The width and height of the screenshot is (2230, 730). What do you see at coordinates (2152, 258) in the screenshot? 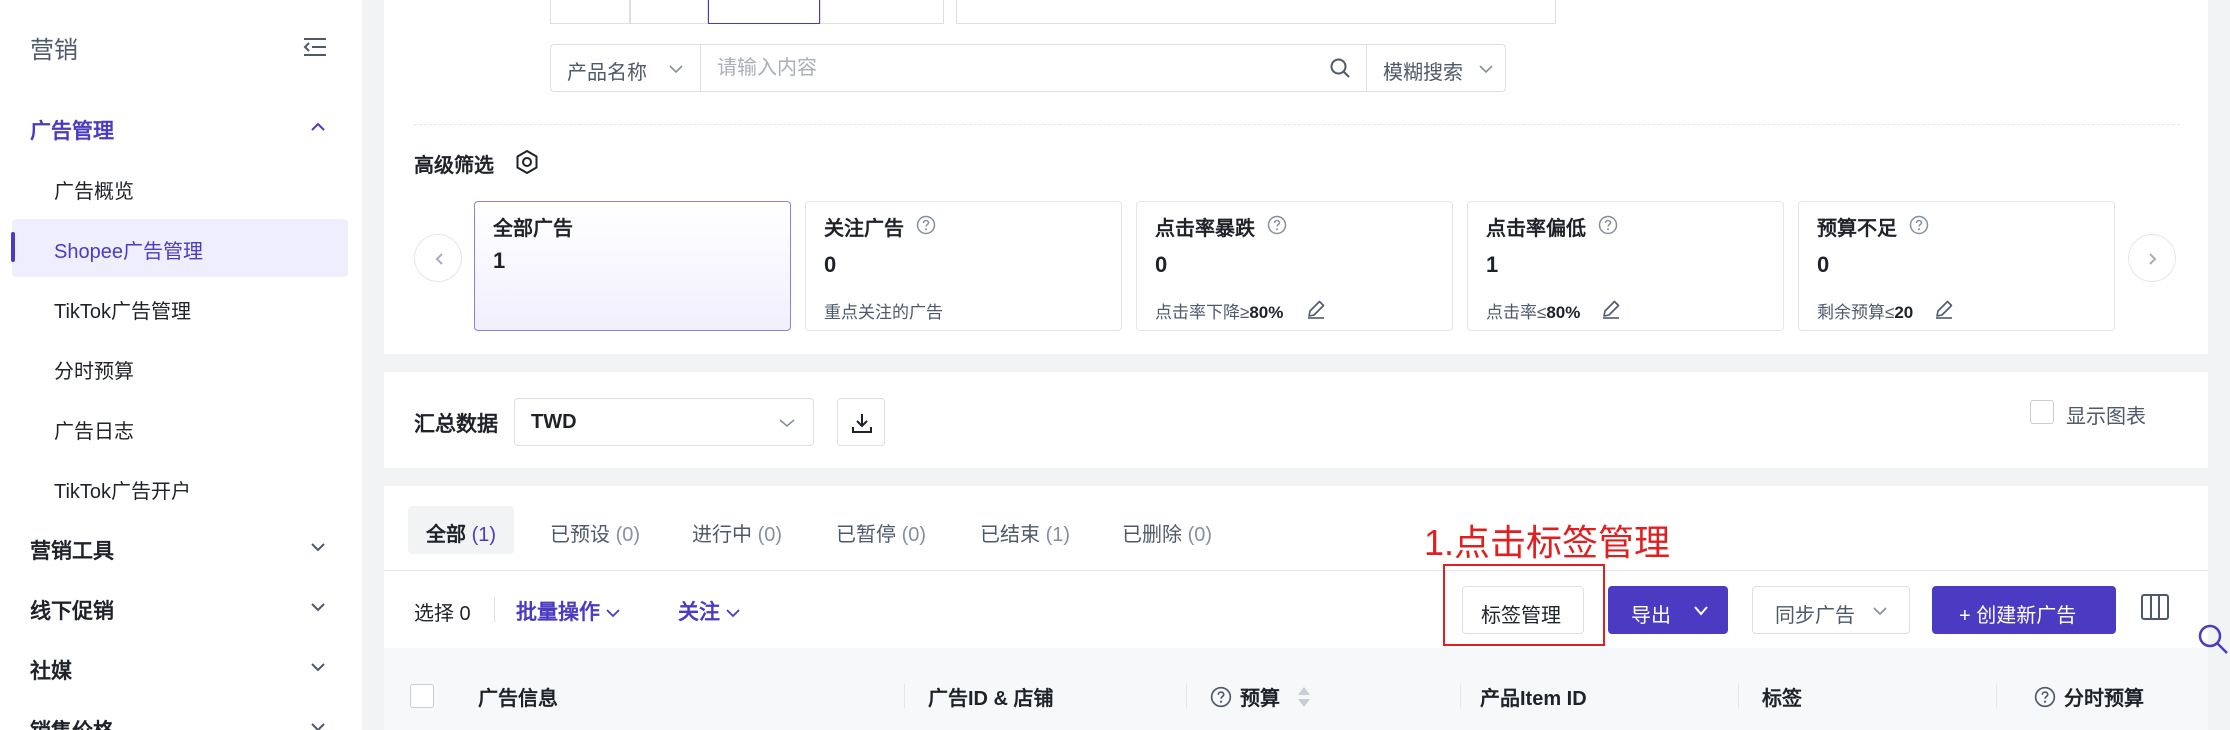
I see `carousel-next-button` at bounding box center [2152, 258].